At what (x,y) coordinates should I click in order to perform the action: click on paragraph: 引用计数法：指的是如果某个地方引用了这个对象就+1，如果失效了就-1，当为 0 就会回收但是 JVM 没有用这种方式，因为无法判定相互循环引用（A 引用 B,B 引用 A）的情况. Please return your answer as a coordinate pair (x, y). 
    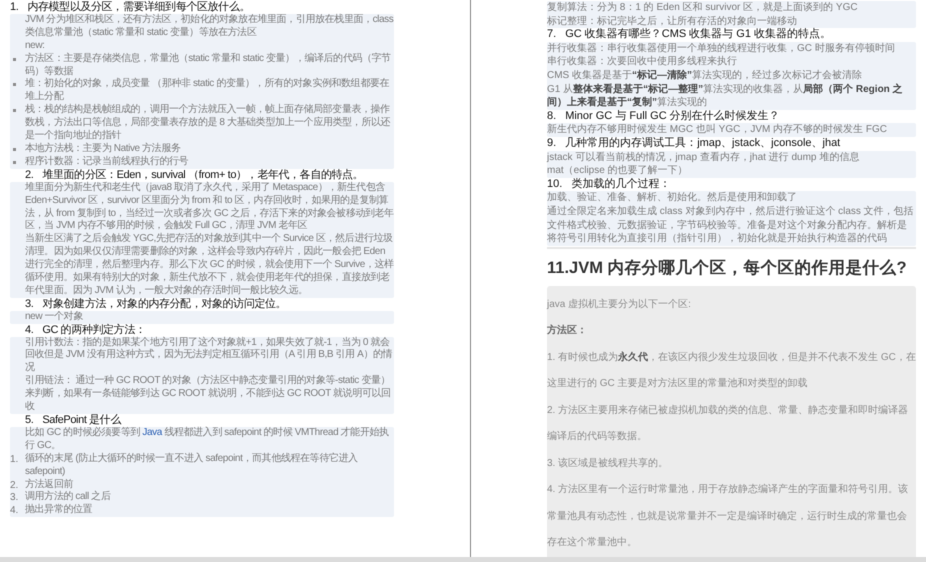
    Looking at the image, I should click on (209, 355).